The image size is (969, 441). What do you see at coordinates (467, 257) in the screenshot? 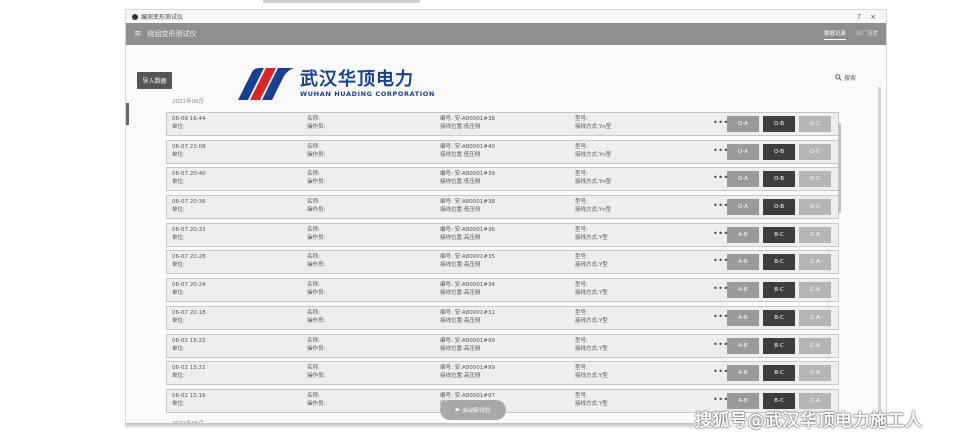
I see `record-code: 编号: 安:A80001#35` at bounding box center [467, 257].